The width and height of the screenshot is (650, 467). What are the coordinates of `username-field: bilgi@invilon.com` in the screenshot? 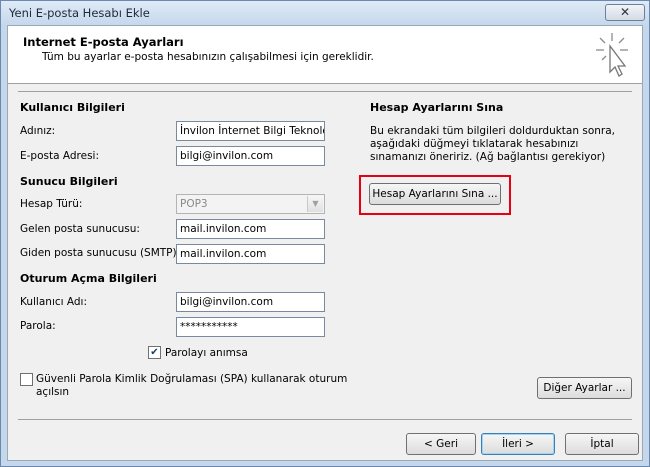 It's located at (250, 302).